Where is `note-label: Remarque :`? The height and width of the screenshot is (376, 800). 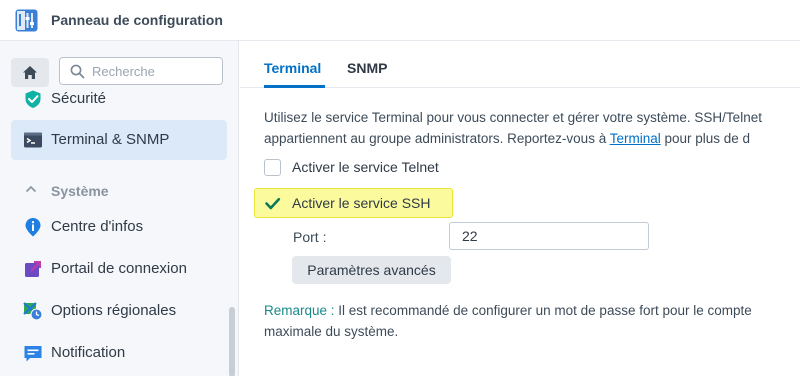 note-label: Remarque : is located at coordinates (299, 310).